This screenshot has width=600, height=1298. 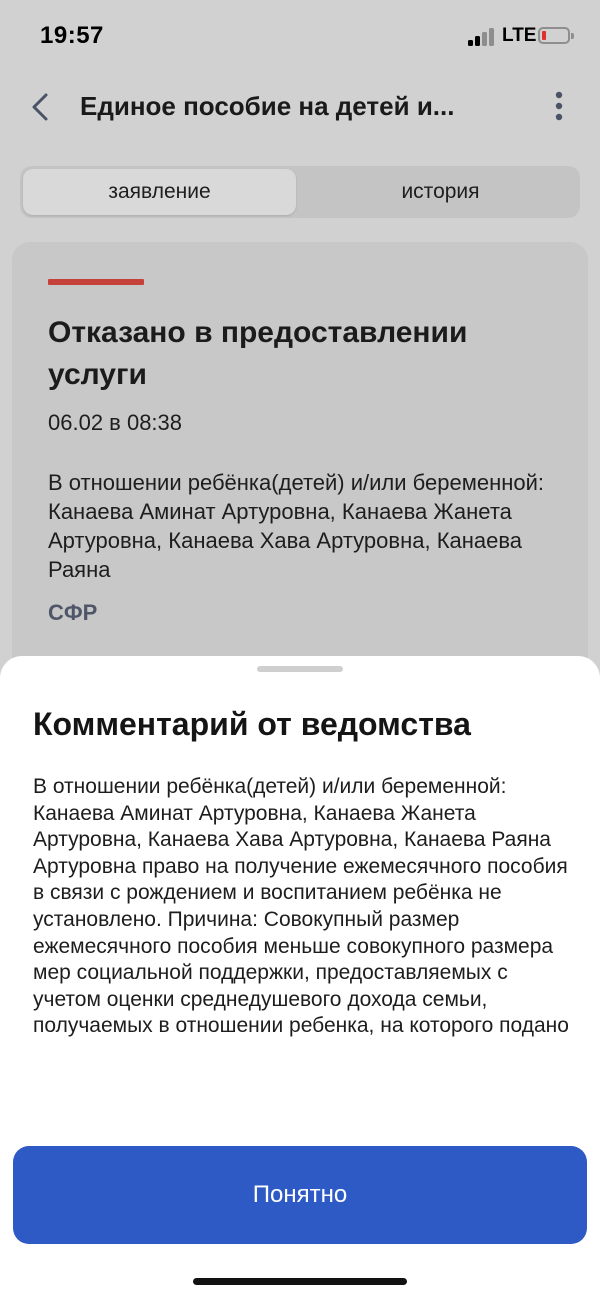 I want to click on signal-icon, so click(x=483, y=36).